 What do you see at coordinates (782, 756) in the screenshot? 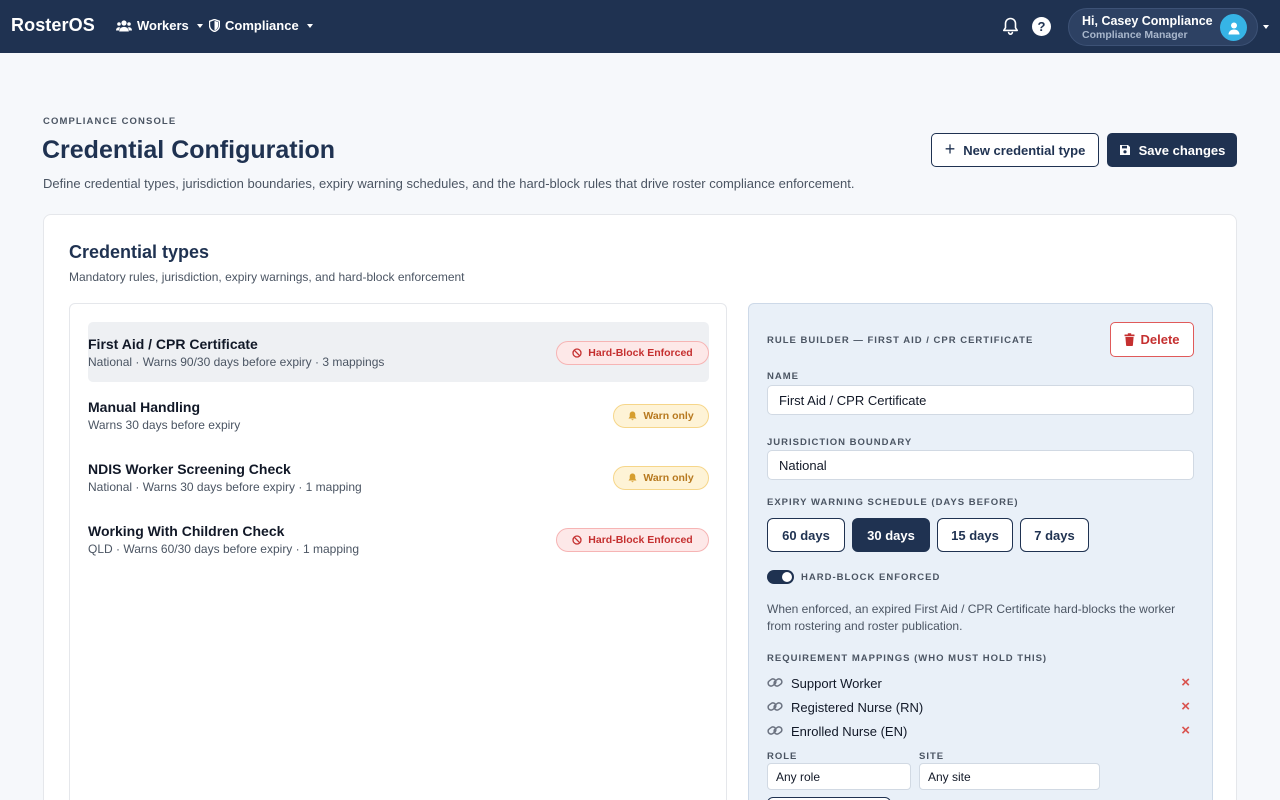
I see `role-field-label: ROLE` at bounding box center [782, 756].